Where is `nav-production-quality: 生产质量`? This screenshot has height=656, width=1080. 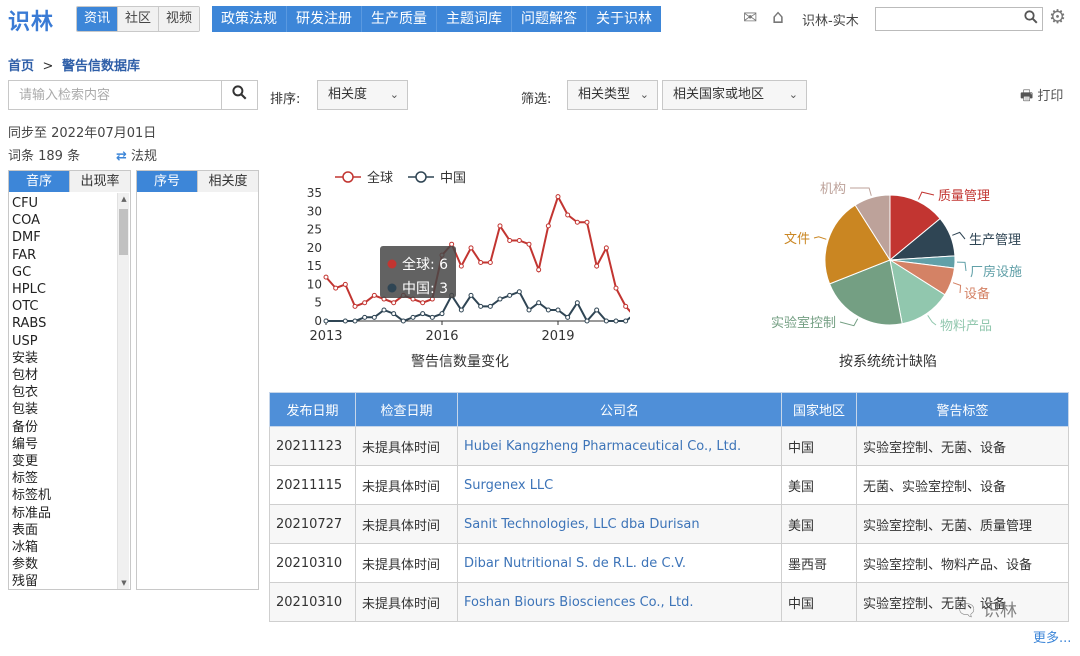 nav-production-quality: 生产质量 is located at coordinates (399, 19).